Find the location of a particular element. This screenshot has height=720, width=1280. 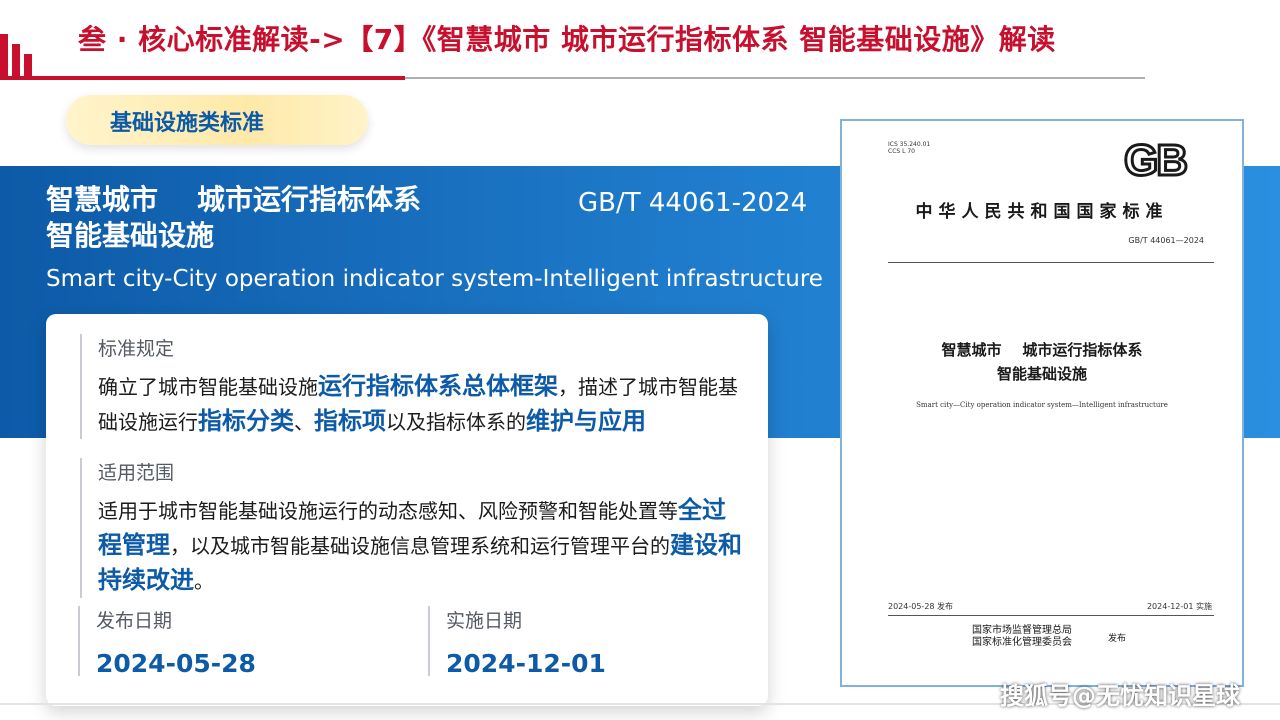

cover-title-line2: 智能基础设施 is located at coordinates (1041, 374).